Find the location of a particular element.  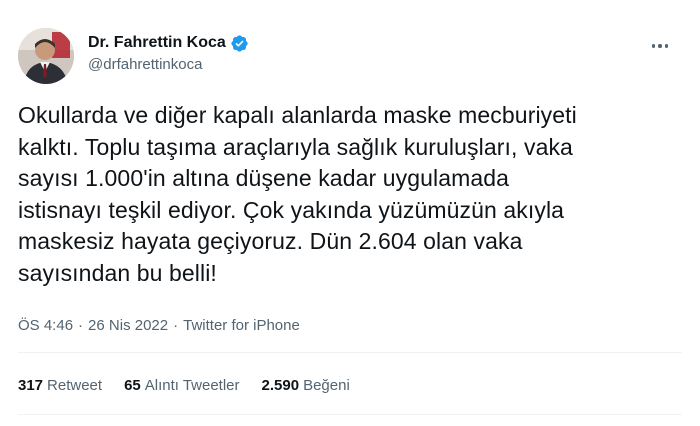

quotes-label: Alıntı Tweetler is located at coordinates (192, 385).